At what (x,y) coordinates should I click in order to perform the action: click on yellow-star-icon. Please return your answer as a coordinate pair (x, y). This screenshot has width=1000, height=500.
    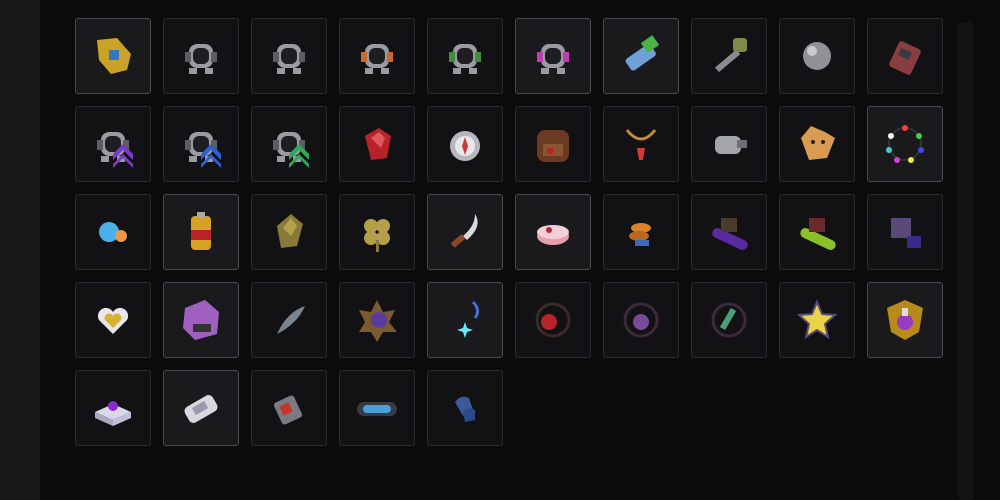
    Looking at the image, I should click on (817, 320).